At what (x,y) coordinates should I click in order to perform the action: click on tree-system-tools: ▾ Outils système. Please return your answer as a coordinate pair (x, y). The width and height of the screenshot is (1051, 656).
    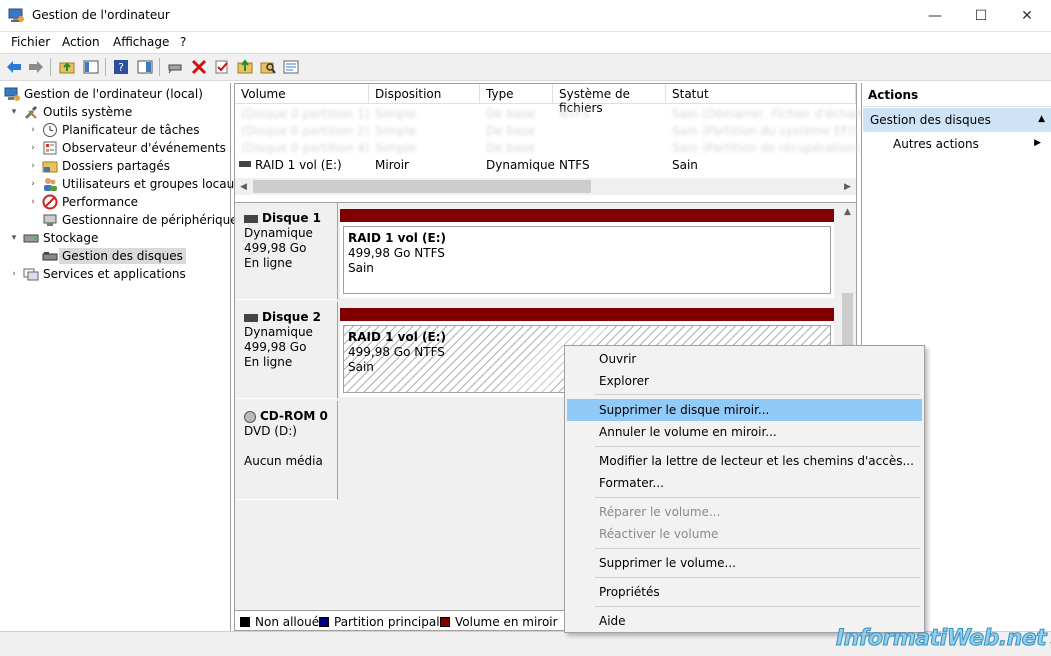
    Looking at the image, I should click on (70, 112).